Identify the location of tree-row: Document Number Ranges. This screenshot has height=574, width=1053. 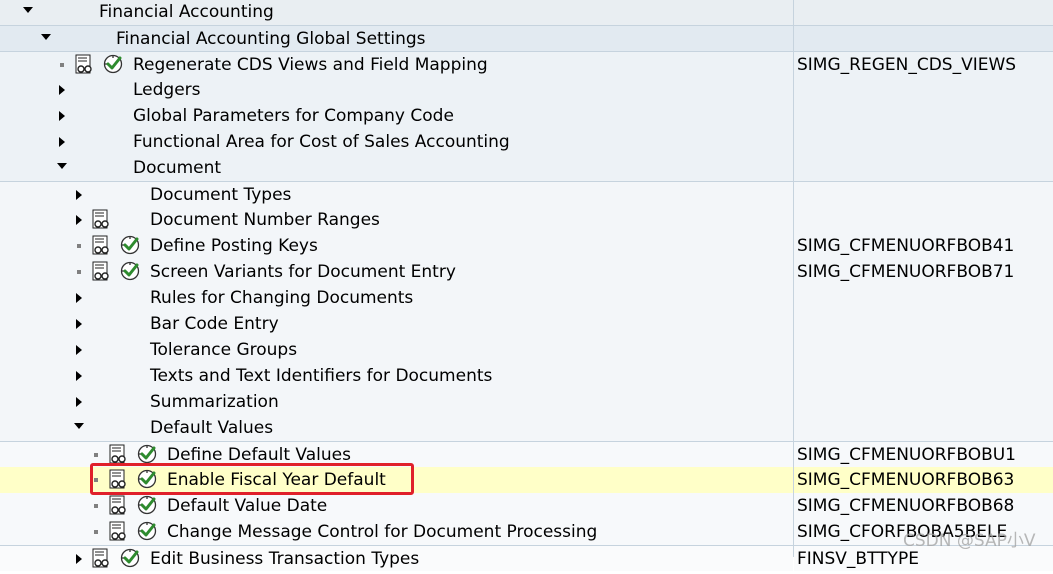
(526, 220).